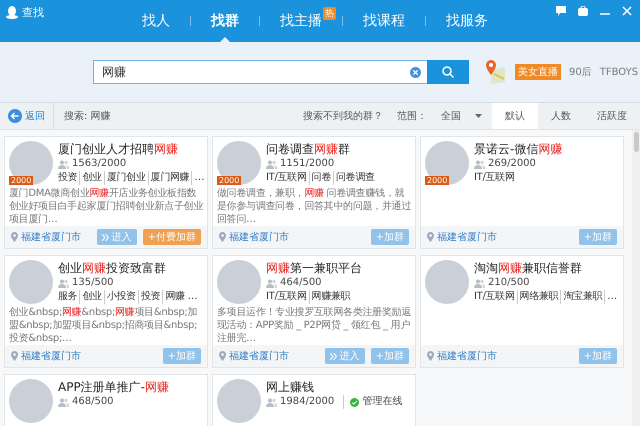 The image size is (640, 426). I want to click on member-count: 1984/2000, so click(307, 402).